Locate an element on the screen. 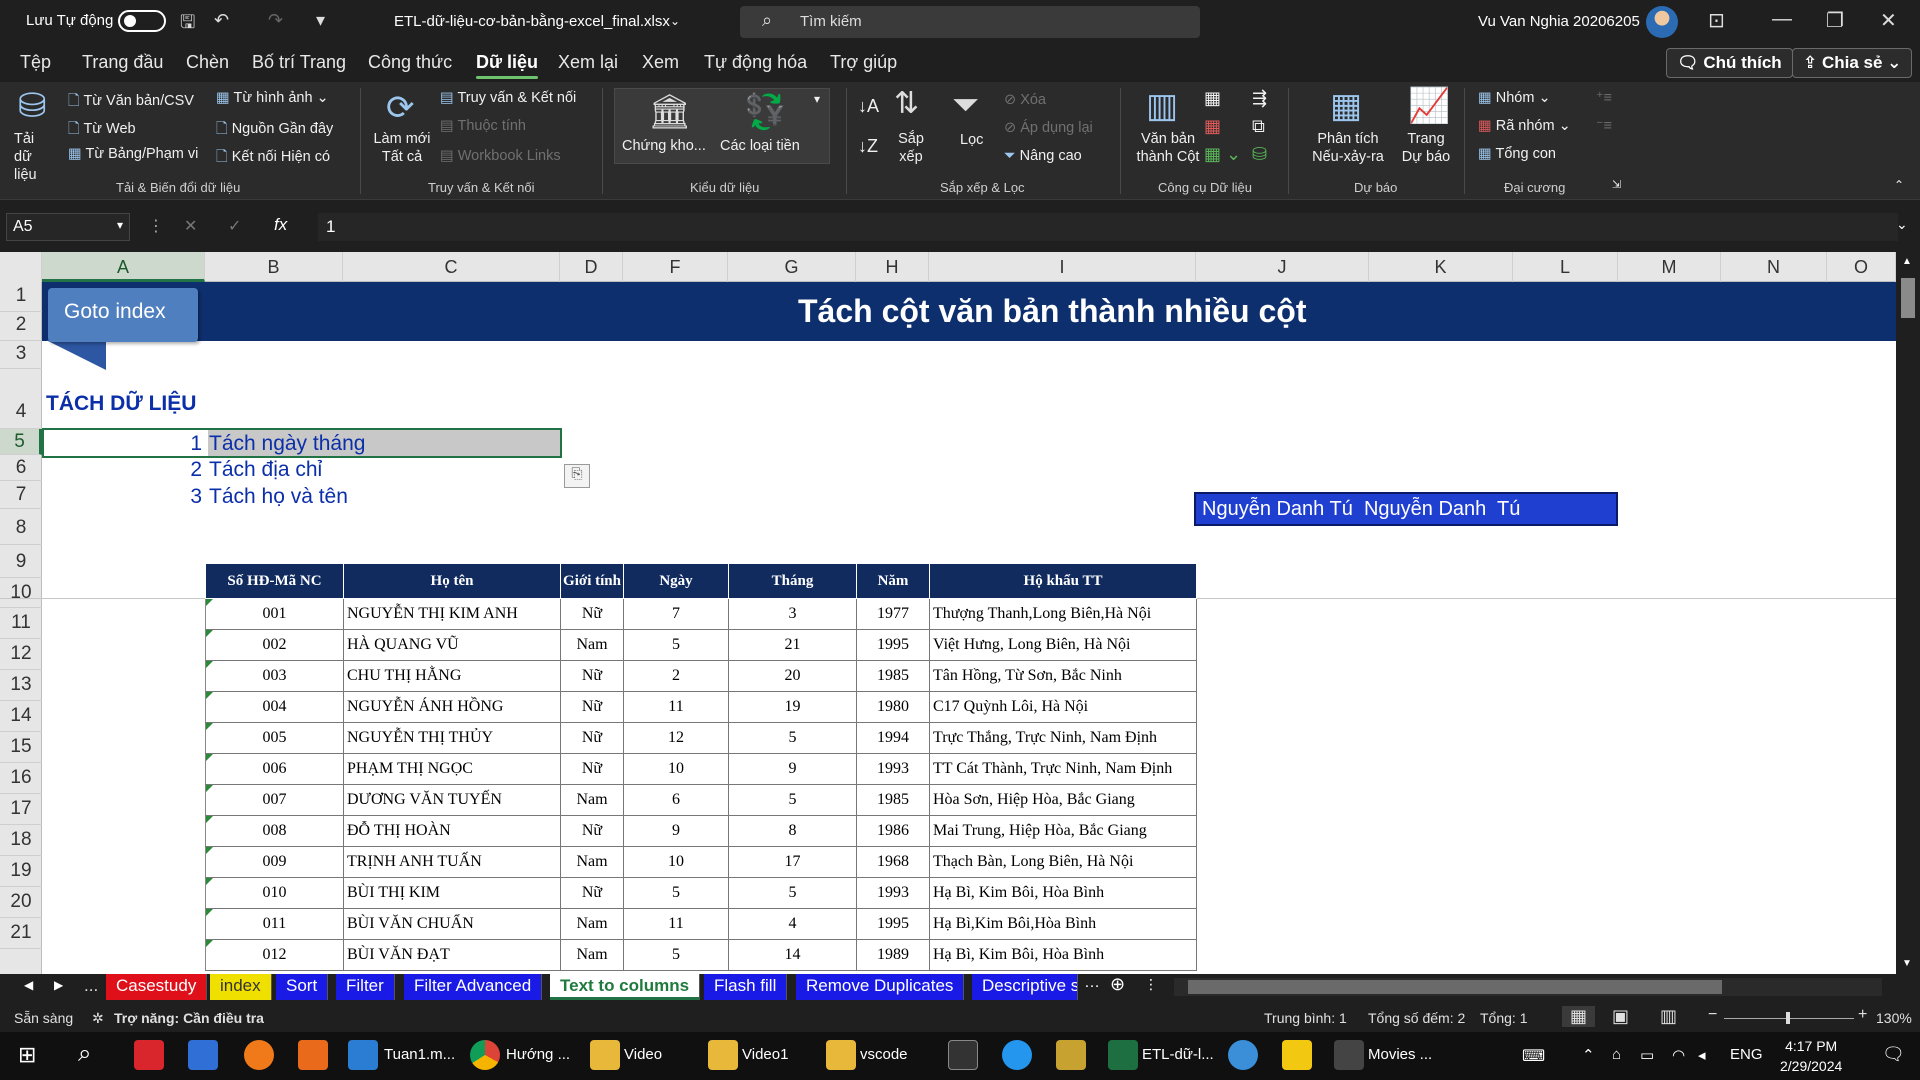 The width and height of the screenshot is (1920, 1080). cell-day: 2 is located at coordinates (676, 676).